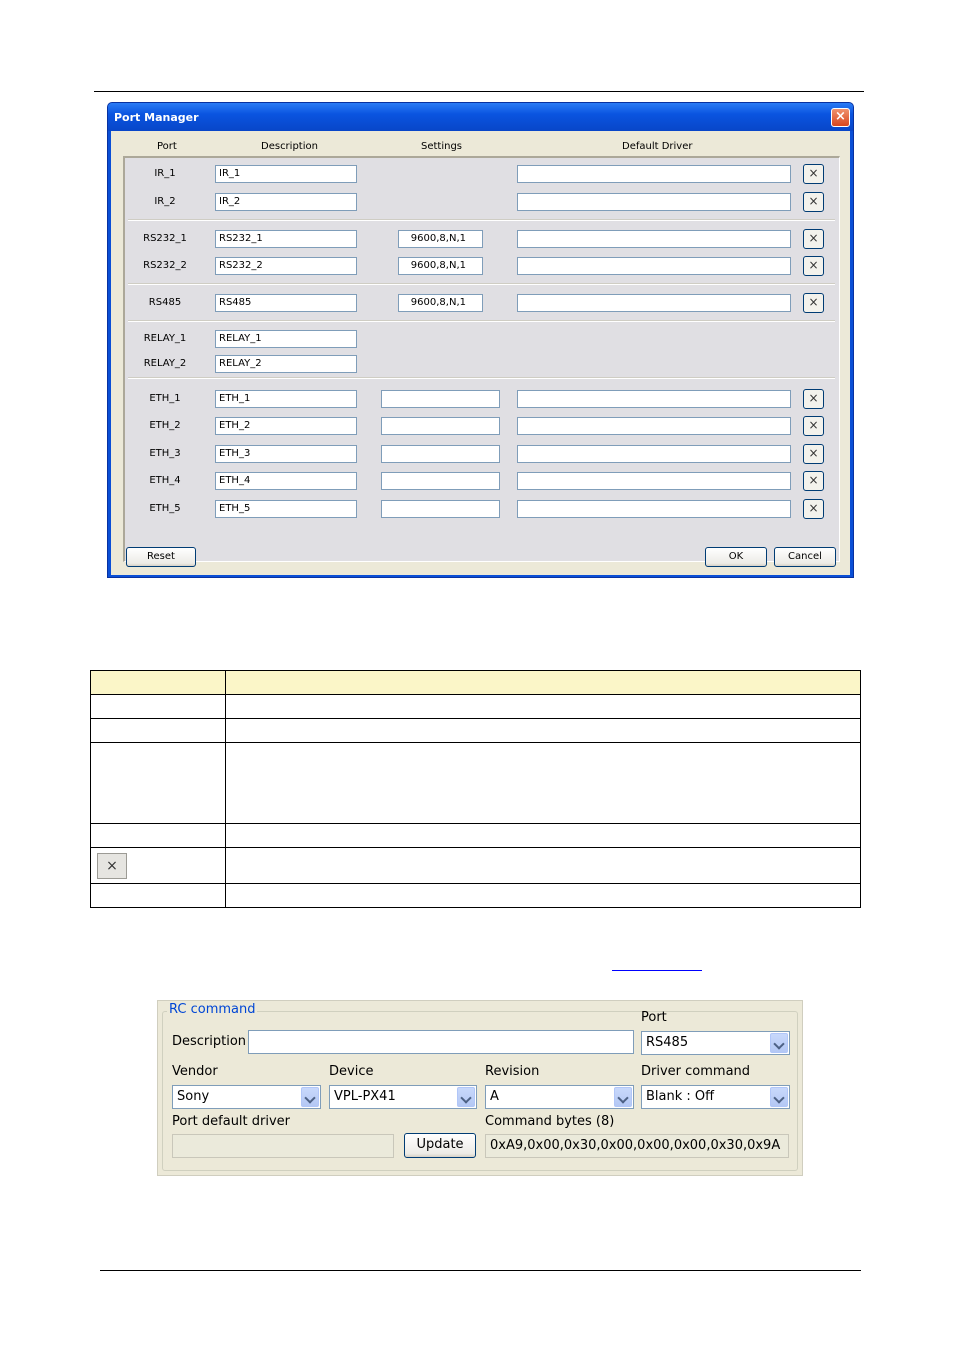 The image size is (953, 1352). What do you see at coordinates (165, 363) in the screenshot?
I see `port-label-relay-2: RELAY_2` at bounding box center [165, 363].